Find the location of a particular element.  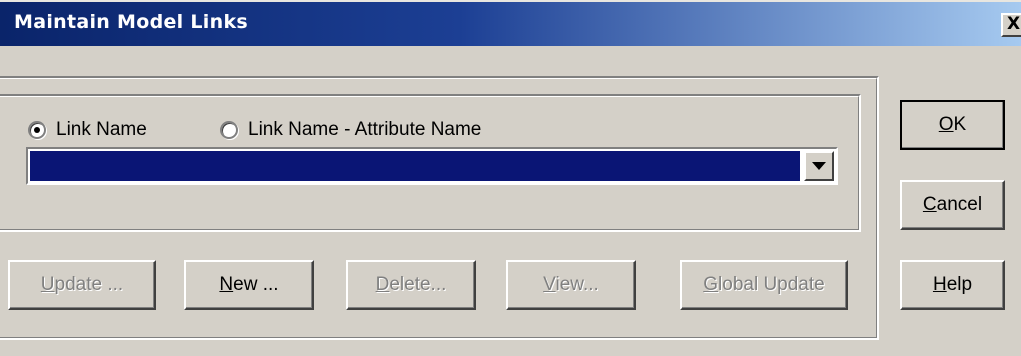

radio-link-attribute-name-label: Link Name - Attribute Name is located at coordinates (365, 129).